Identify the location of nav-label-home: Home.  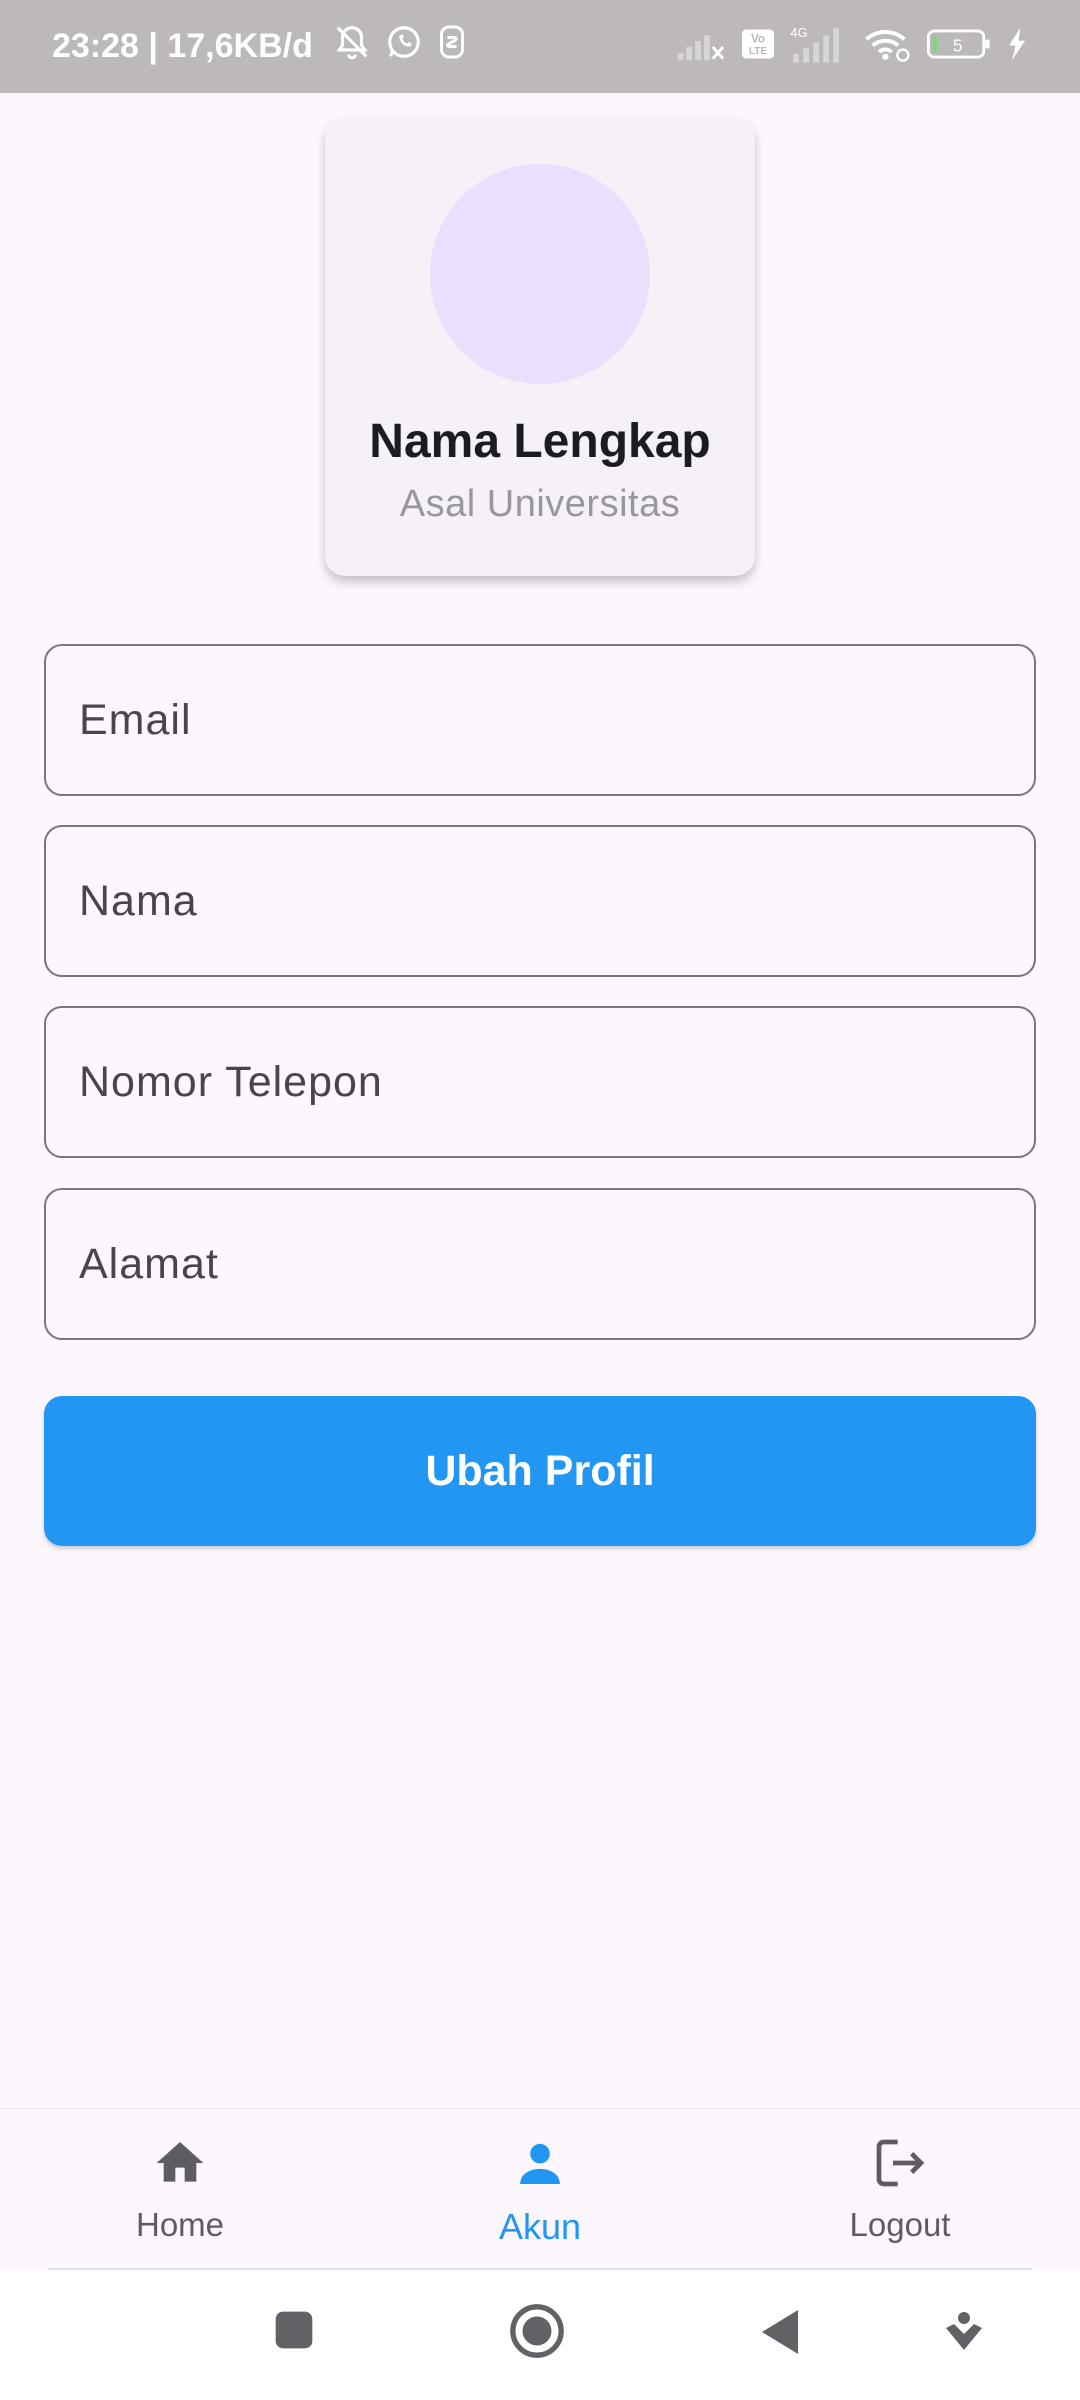
(180, 2224).